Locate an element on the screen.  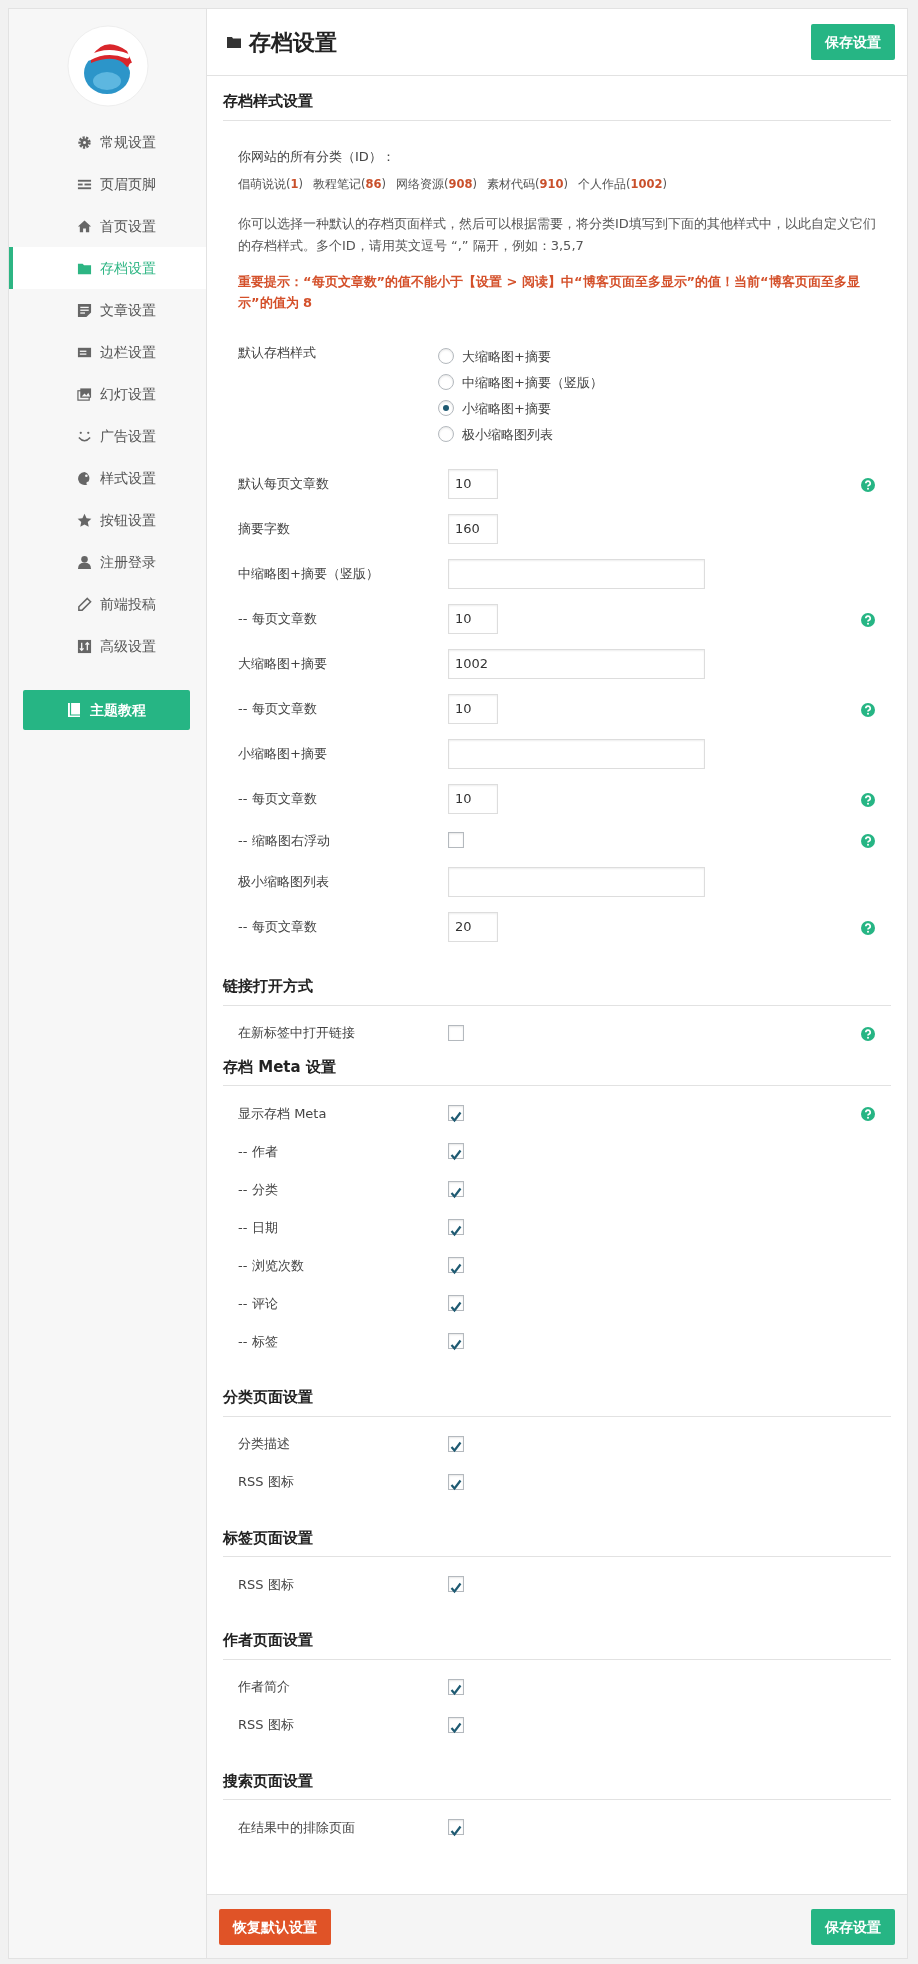
sidebar-item: 样式设置 is located at coordinates (107, 478).